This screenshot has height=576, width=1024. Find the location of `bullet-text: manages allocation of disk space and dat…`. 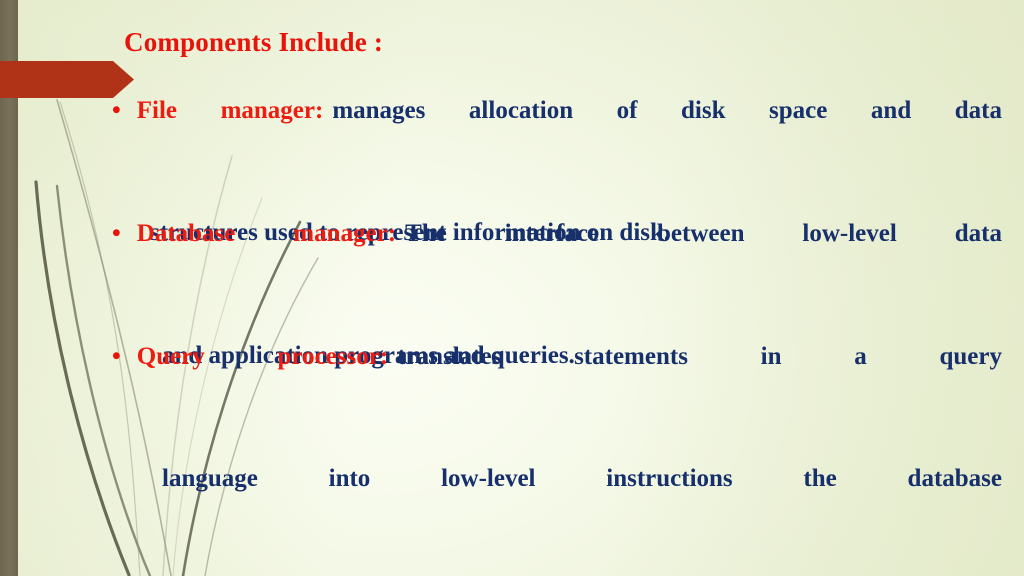

bullet-text: manages allocation of disk space and dat… is located at coordinates (667, 110).